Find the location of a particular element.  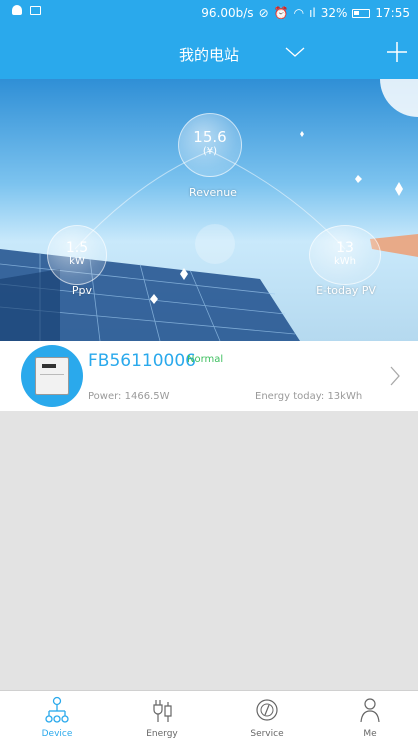

alarm-icon: ⏰ is located at coordinates (281, 13).